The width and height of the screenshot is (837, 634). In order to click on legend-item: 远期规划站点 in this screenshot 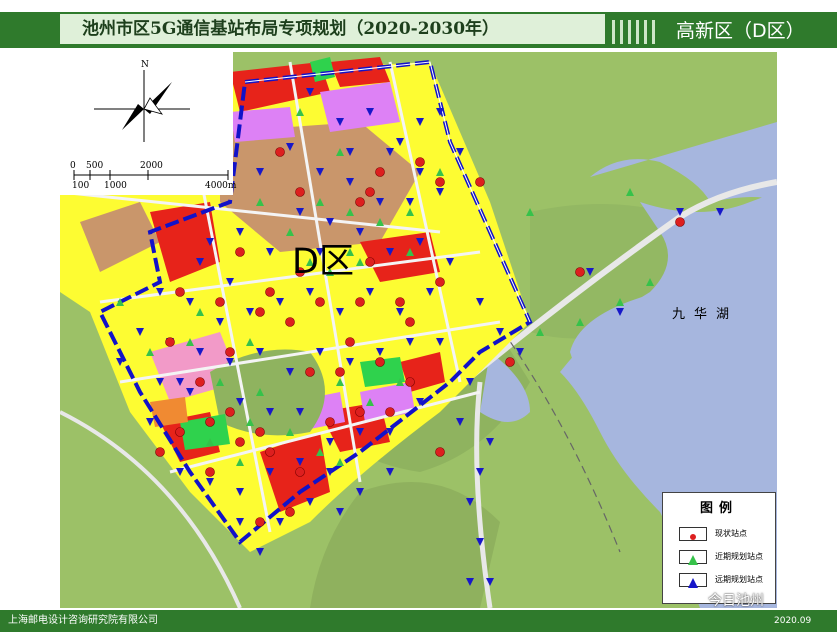, I will do `click(727, 581)`.